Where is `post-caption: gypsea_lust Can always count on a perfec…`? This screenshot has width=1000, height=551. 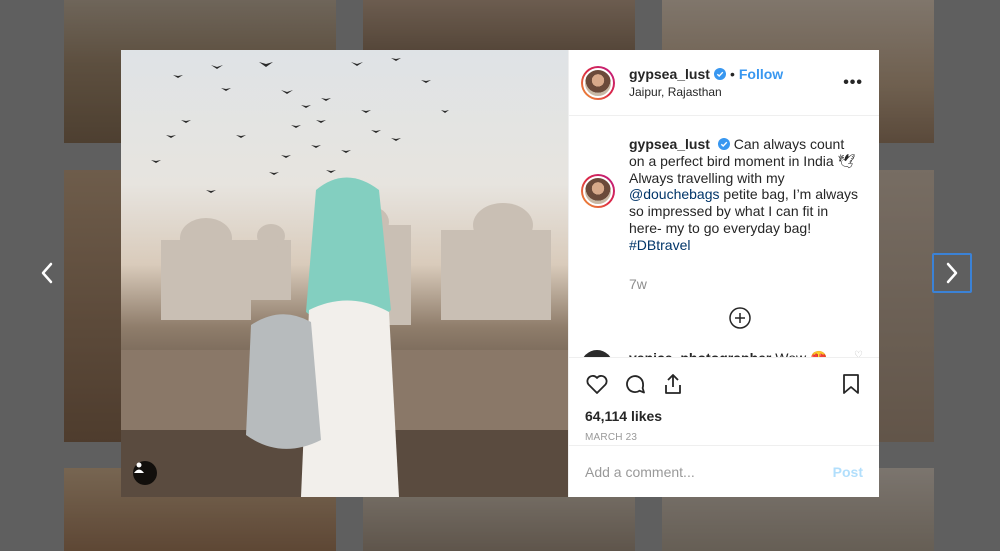
post-caption: gypsea_lust Can always count on a perfec… is located at coordinates (722, 195).